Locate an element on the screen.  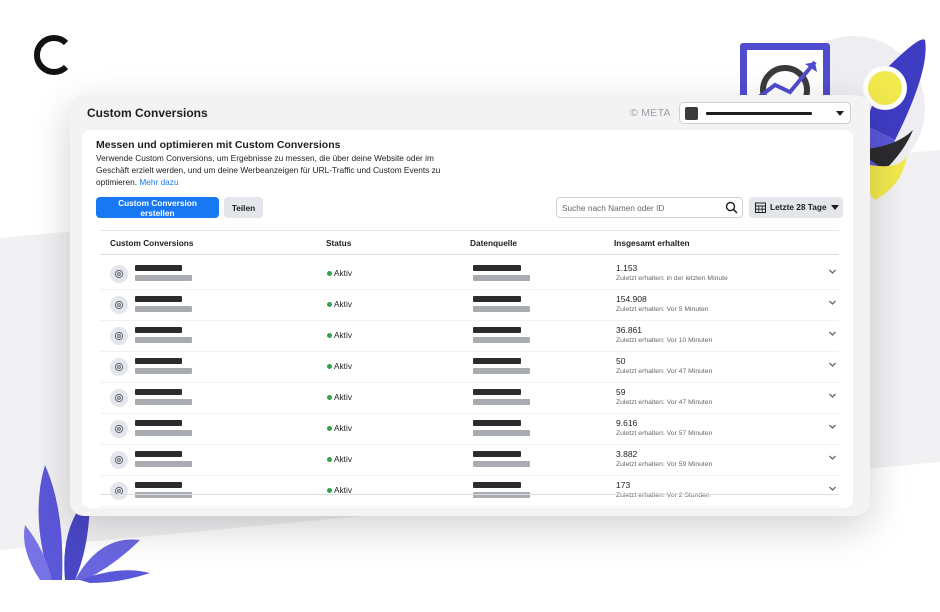
account-selector is located at coordinates (765, 113).